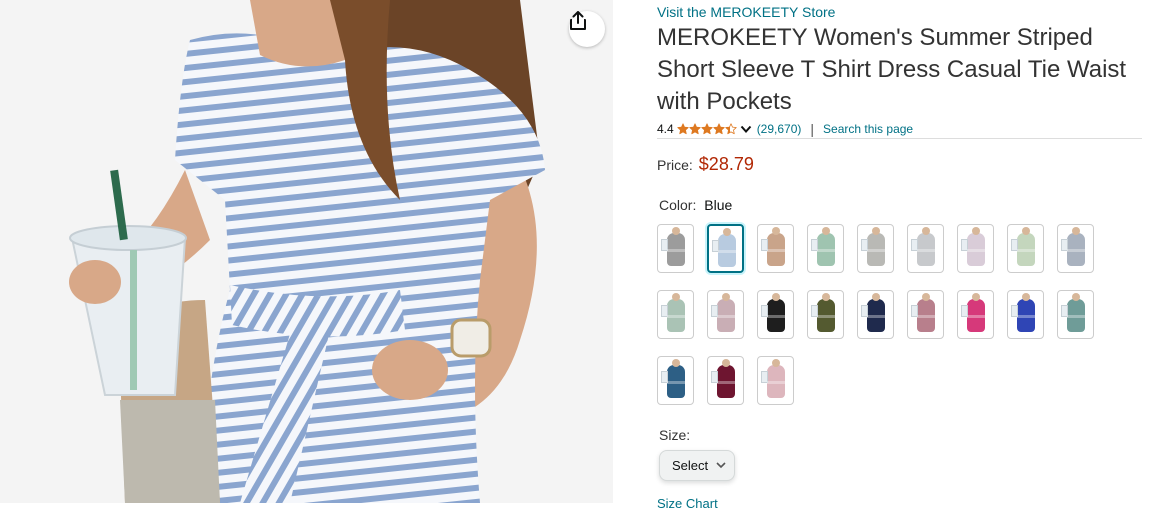 Image resolution: width=1150 pixels, height=511 pixels. Describe the element at coordinates (675, 435) in the screenshot. I see `size-label: Size:` at that location.